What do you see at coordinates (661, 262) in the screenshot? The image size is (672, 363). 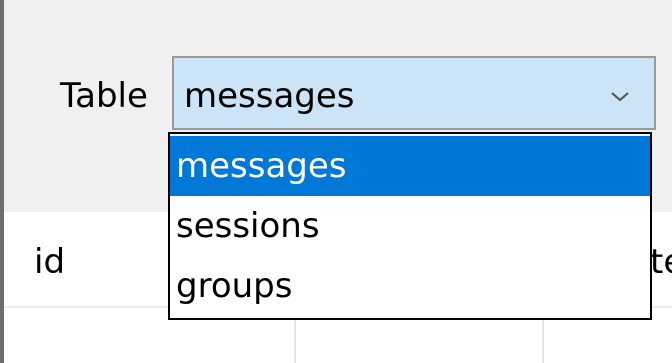 I see `column-header-partial: te` at bounding box center [661, 262].